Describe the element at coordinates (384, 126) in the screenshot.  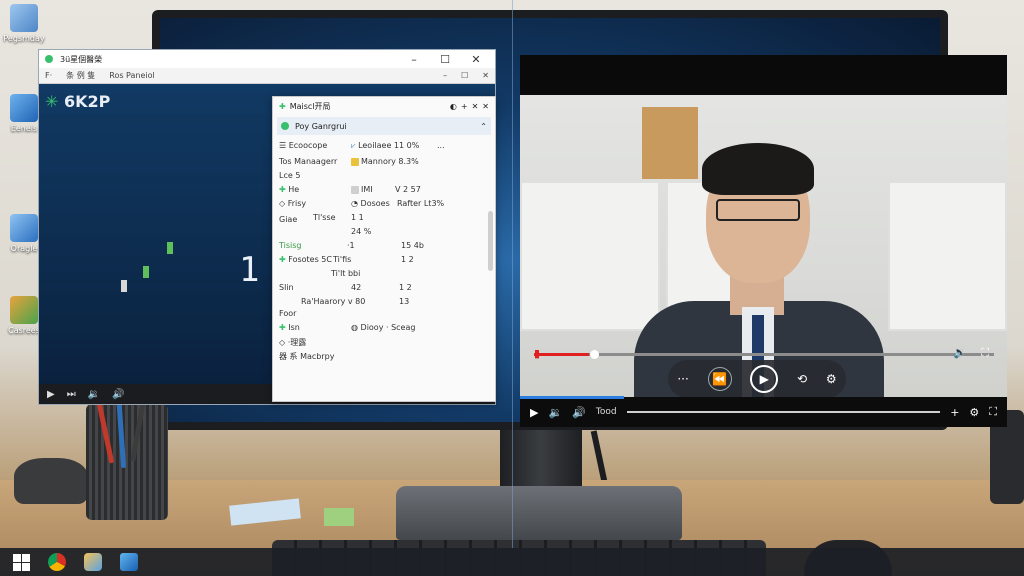
I see `panel-header: Poy Ganrgrui ⌃` at that location.